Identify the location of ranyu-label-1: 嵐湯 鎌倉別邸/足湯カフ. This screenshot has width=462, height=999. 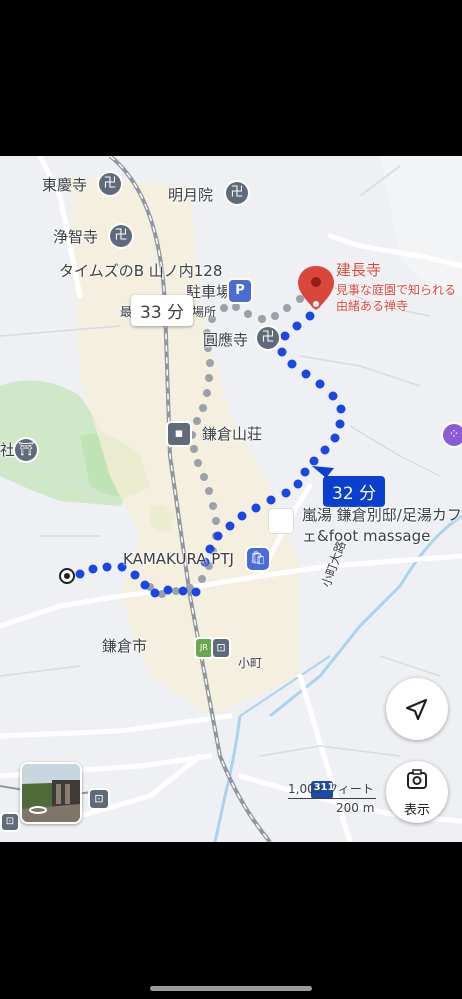
(382, 515).